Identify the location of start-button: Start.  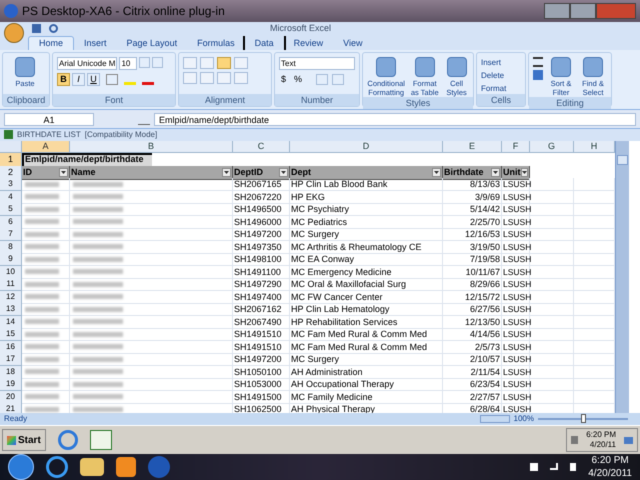
(24, 440).